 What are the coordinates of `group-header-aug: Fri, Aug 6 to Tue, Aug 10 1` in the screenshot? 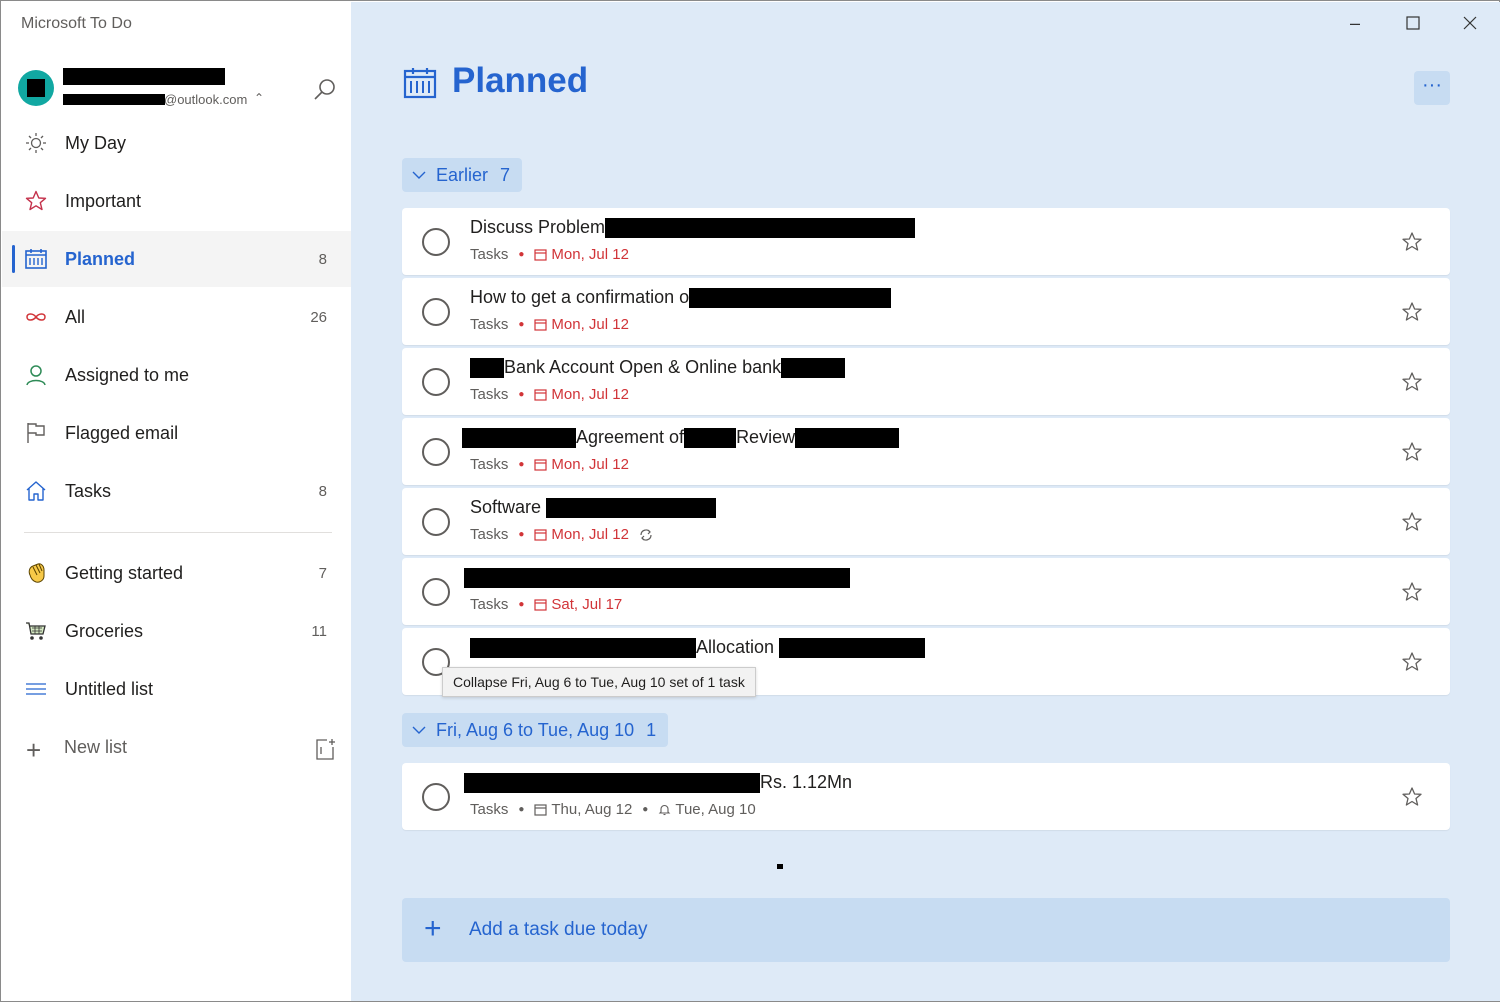 It's located at (535, 730).